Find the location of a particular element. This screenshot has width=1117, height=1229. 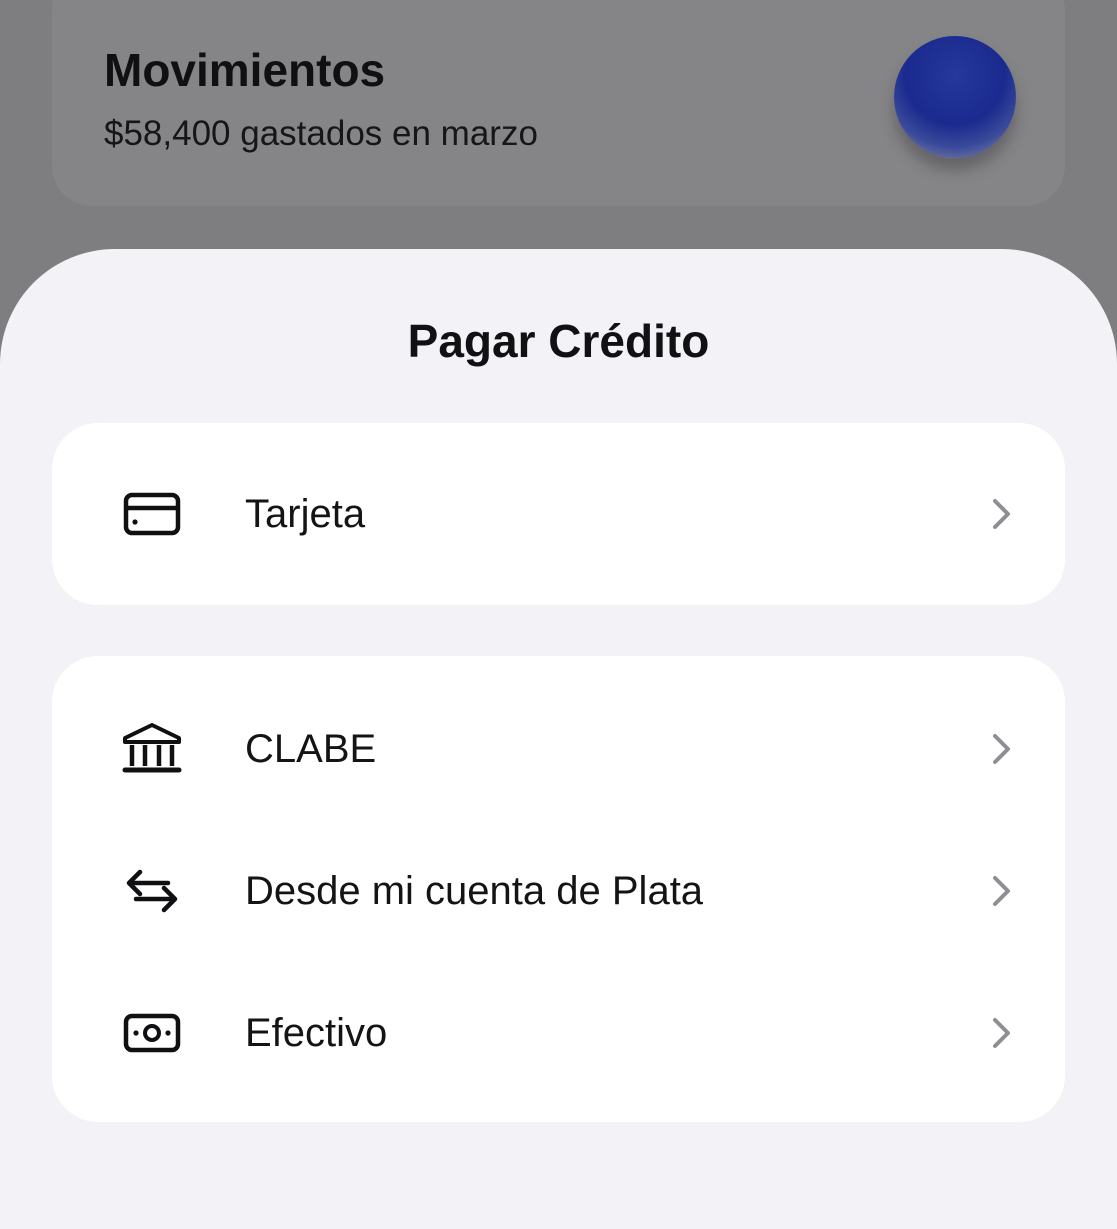

option-clabe: CLABE is located at coordinates (558, 749).